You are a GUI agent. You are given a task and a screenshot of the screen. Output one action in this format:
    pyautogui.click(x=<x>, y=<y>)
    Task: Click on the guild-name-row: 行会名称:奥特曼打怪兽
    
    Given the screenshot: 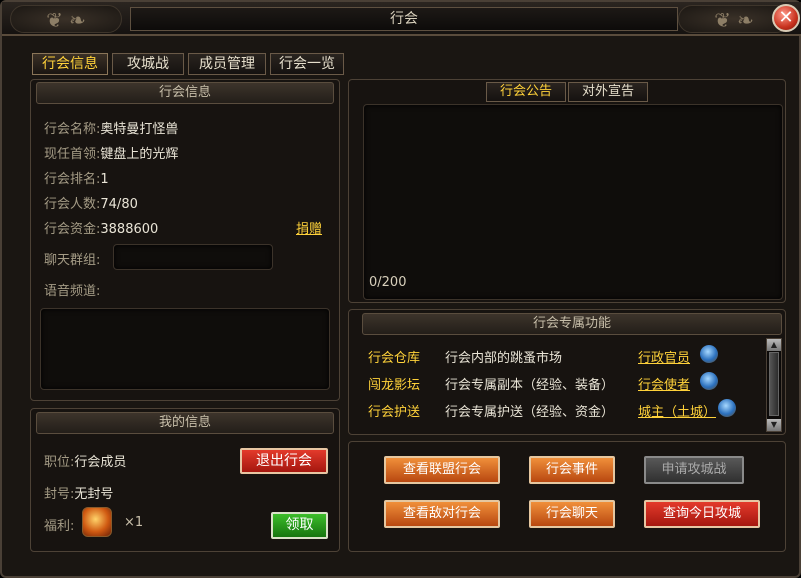 What is the action you would take?
    pyautogui.click(x=111, y=127)
    